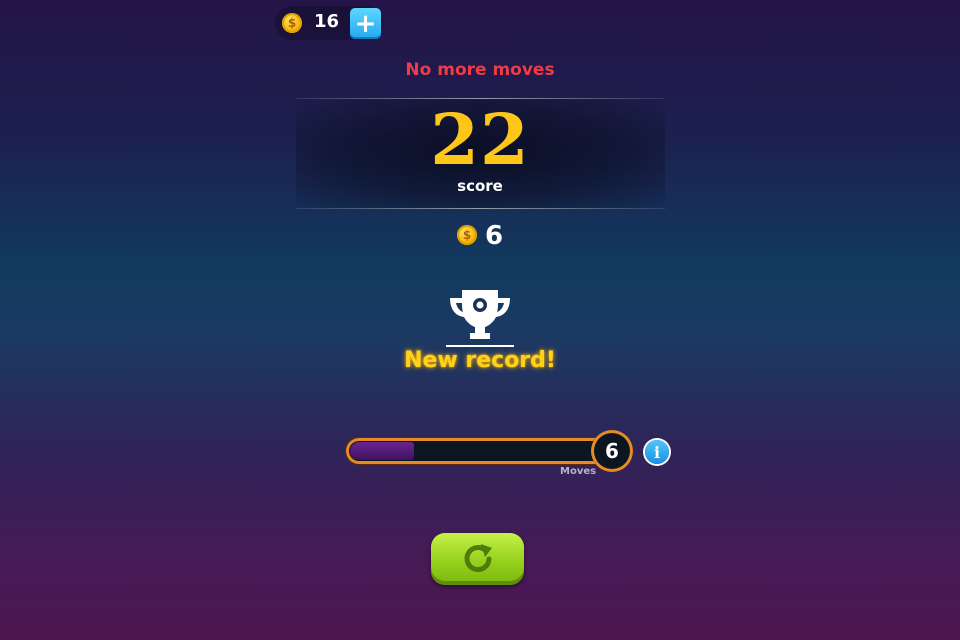 This screenshot has width=960, height=640. I want to click on info-icon: i, so click(657, 452).